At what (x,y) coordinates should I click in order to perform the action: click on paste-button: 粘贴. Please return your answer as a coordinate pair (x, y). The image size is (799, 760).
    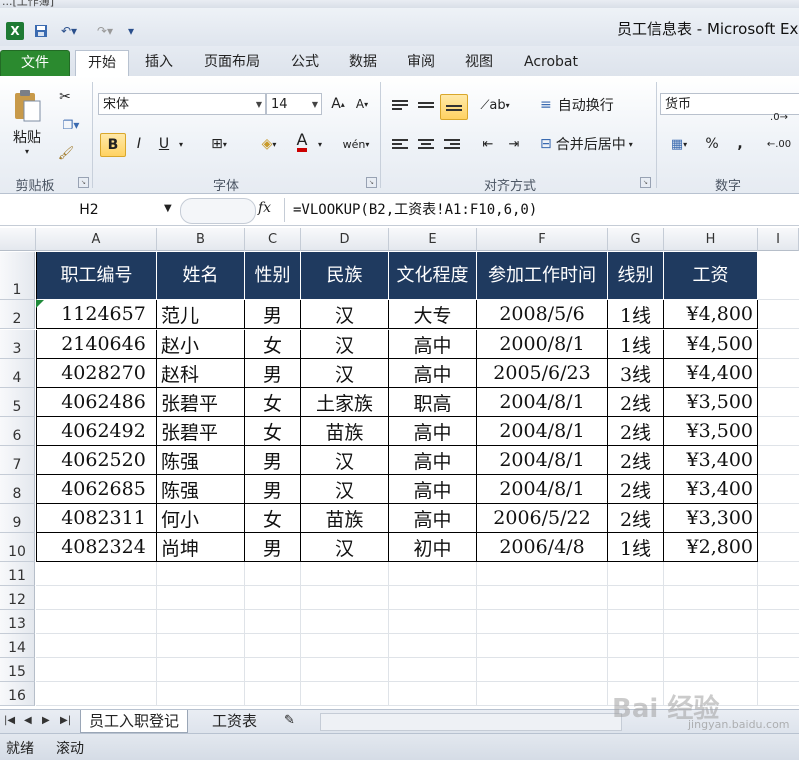
    Looking at the image, I should click on (27, 137).